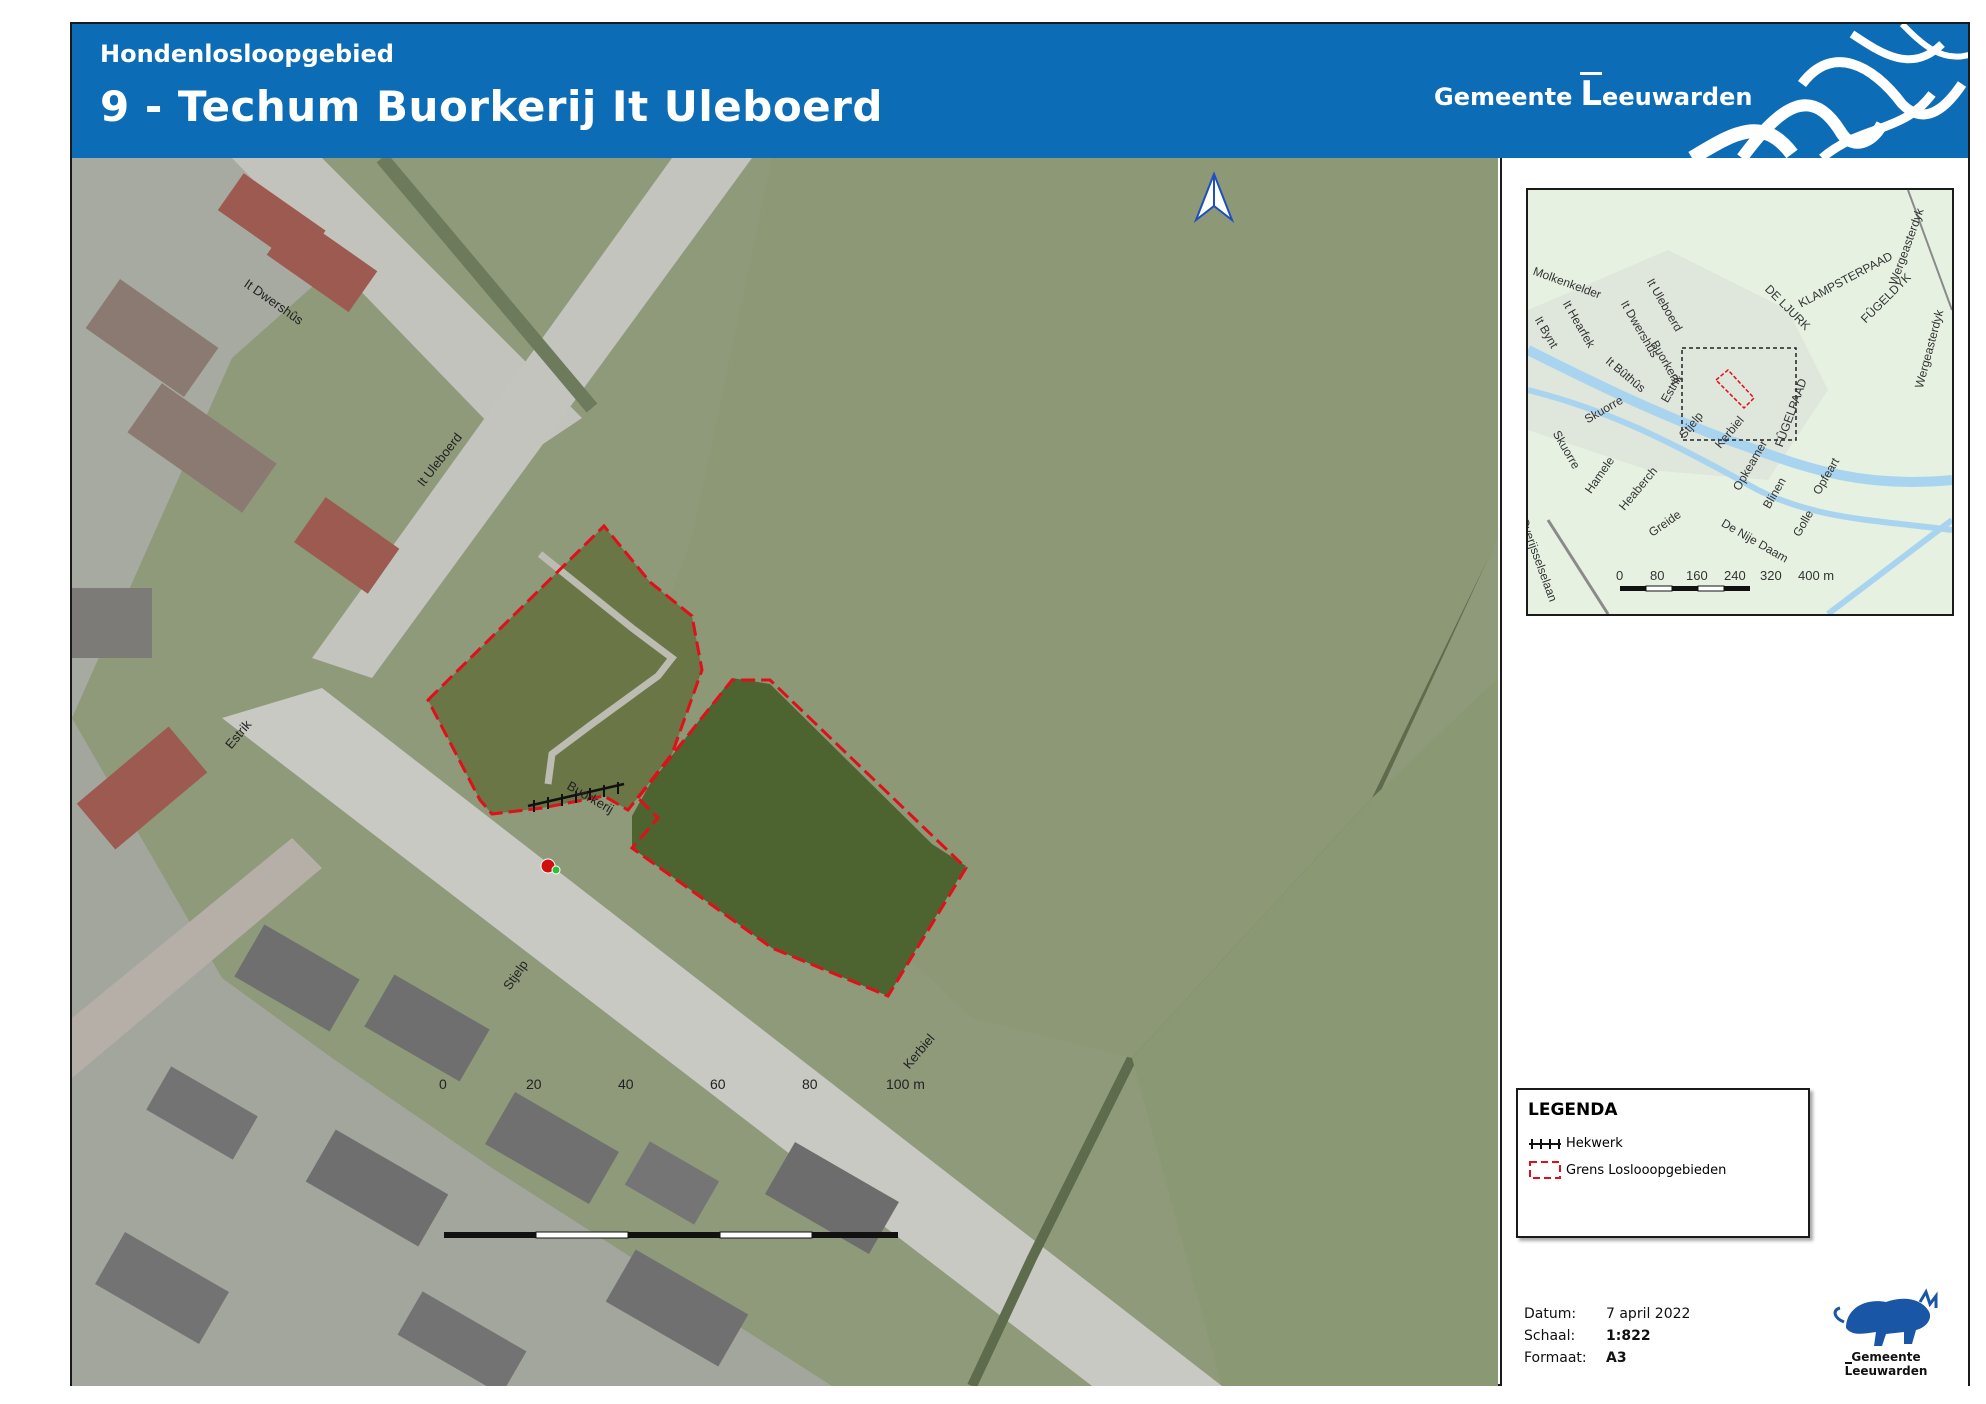  What do you see at coordinates (1555, 1358) in the screenshot?
I see `meta-formaat-label: Formaat:` at bounding box center [1555, 1358].